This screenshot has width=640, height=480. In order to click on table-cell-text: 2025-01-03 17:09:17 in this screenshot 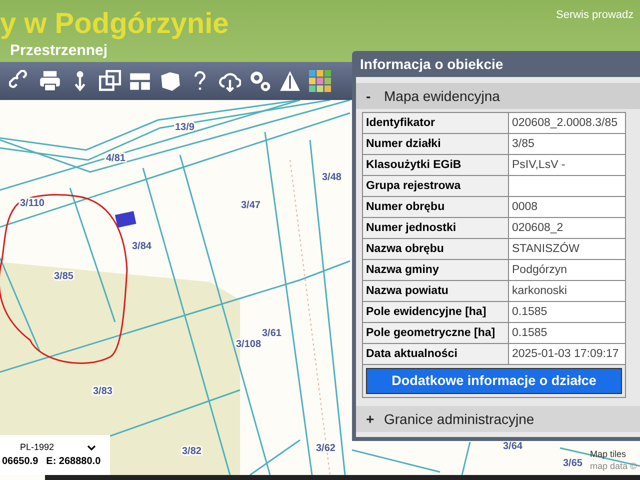, I will do `click(565, 354)`.